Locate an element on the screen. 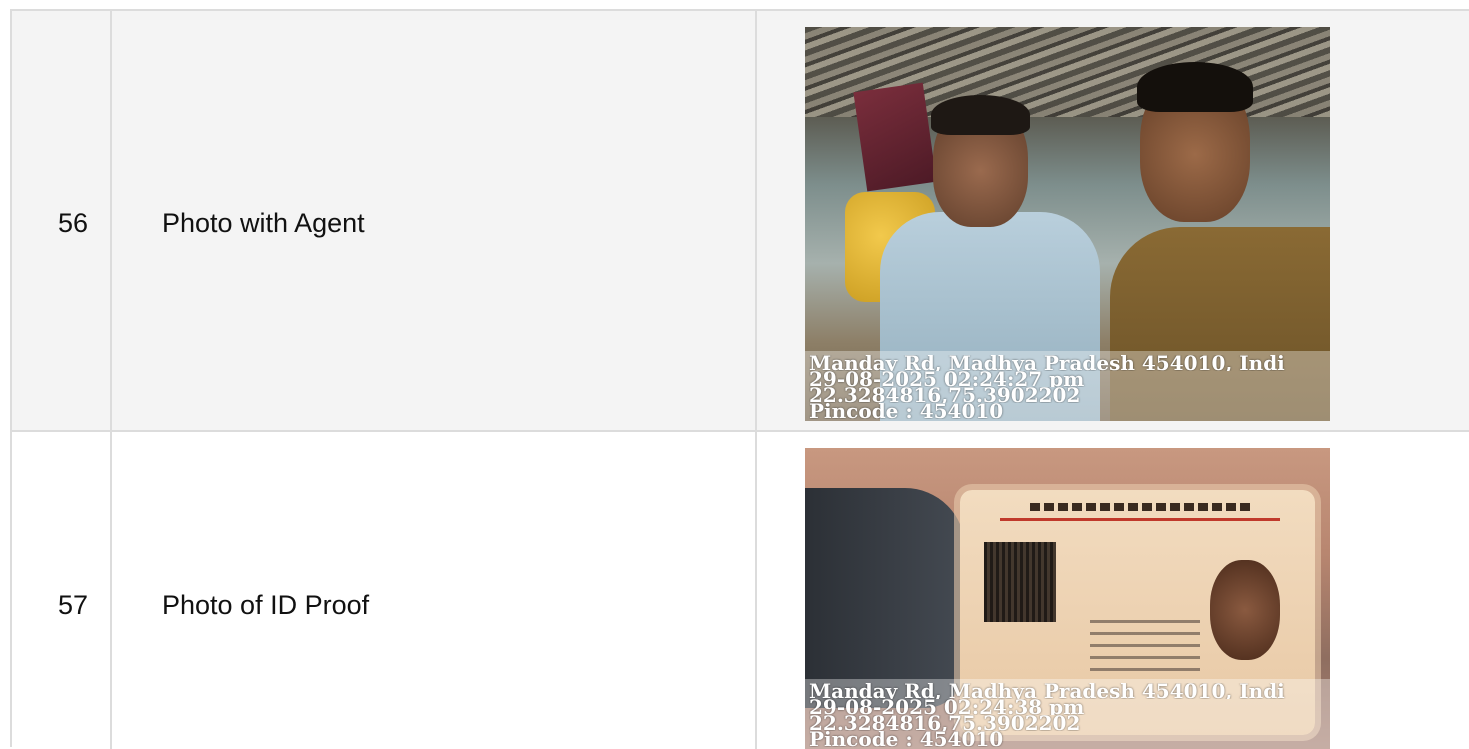 This screenshot has width=1469, height=749. row-number-cell: 56 is located at coordinates (62, 220).